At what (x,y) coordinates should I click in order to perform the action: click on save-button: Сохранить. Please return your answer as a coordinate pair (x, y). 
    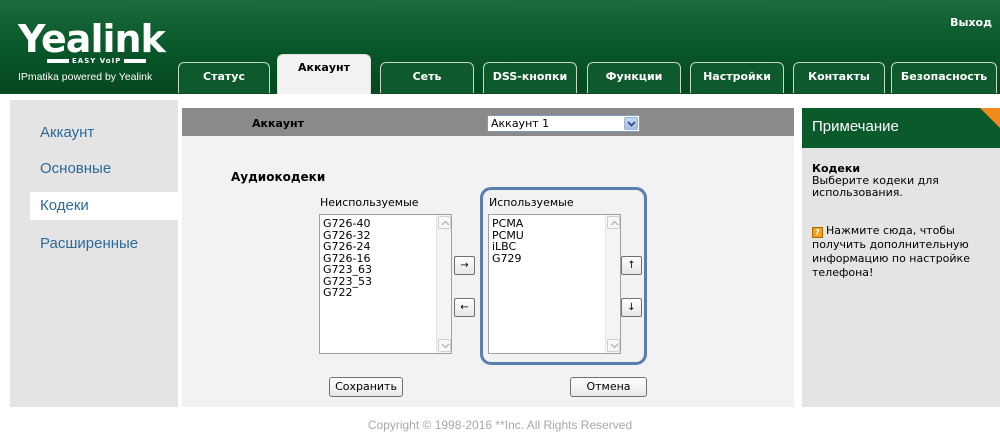
    Looking at the image, I should click on (366, 387).